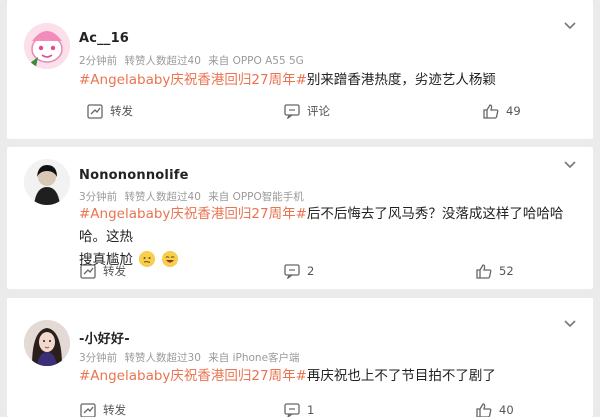 Image resolution: width=600 pixels, height=417 pixels. I want to click on post-meta: 3分钟前 转赞人数超过30 来自 iPhone客户端, so click(191, 357).